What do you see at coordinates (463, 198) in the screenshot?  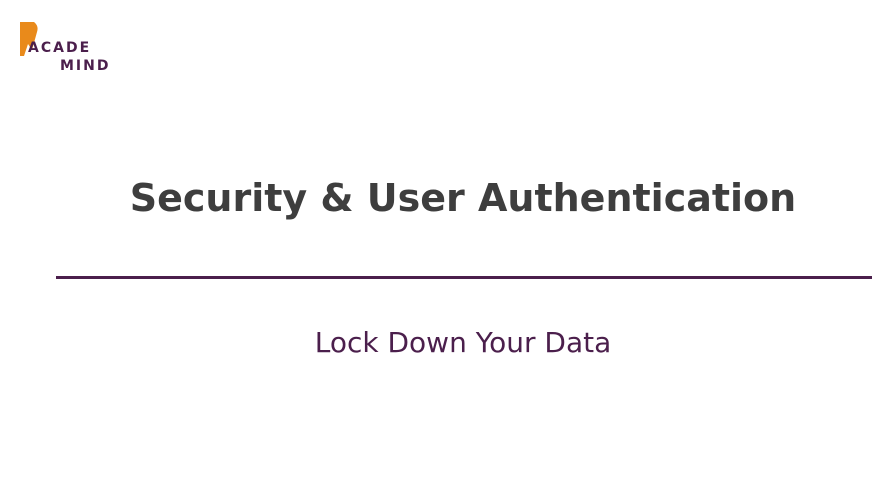 I see `slide-title: Security & User Authentication` at bounding box center [463, 198].